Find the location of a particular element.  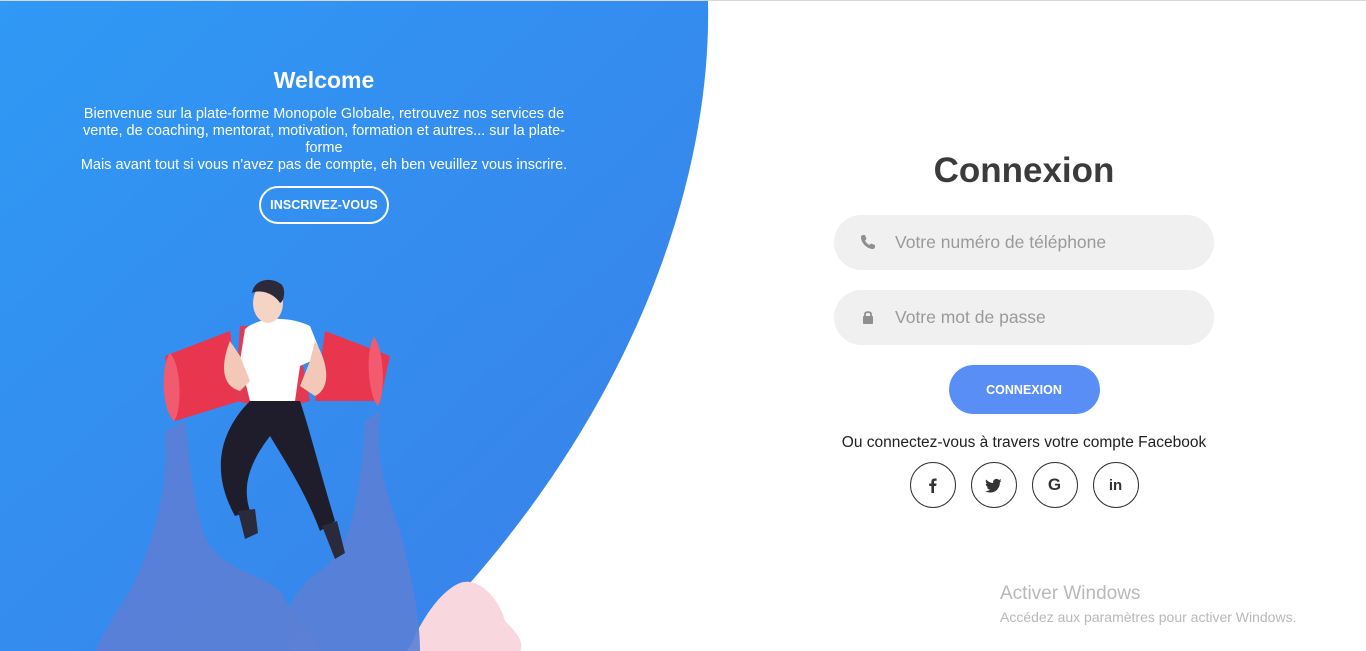

welcome-title: Welcome is located at coordinates (324, 80).